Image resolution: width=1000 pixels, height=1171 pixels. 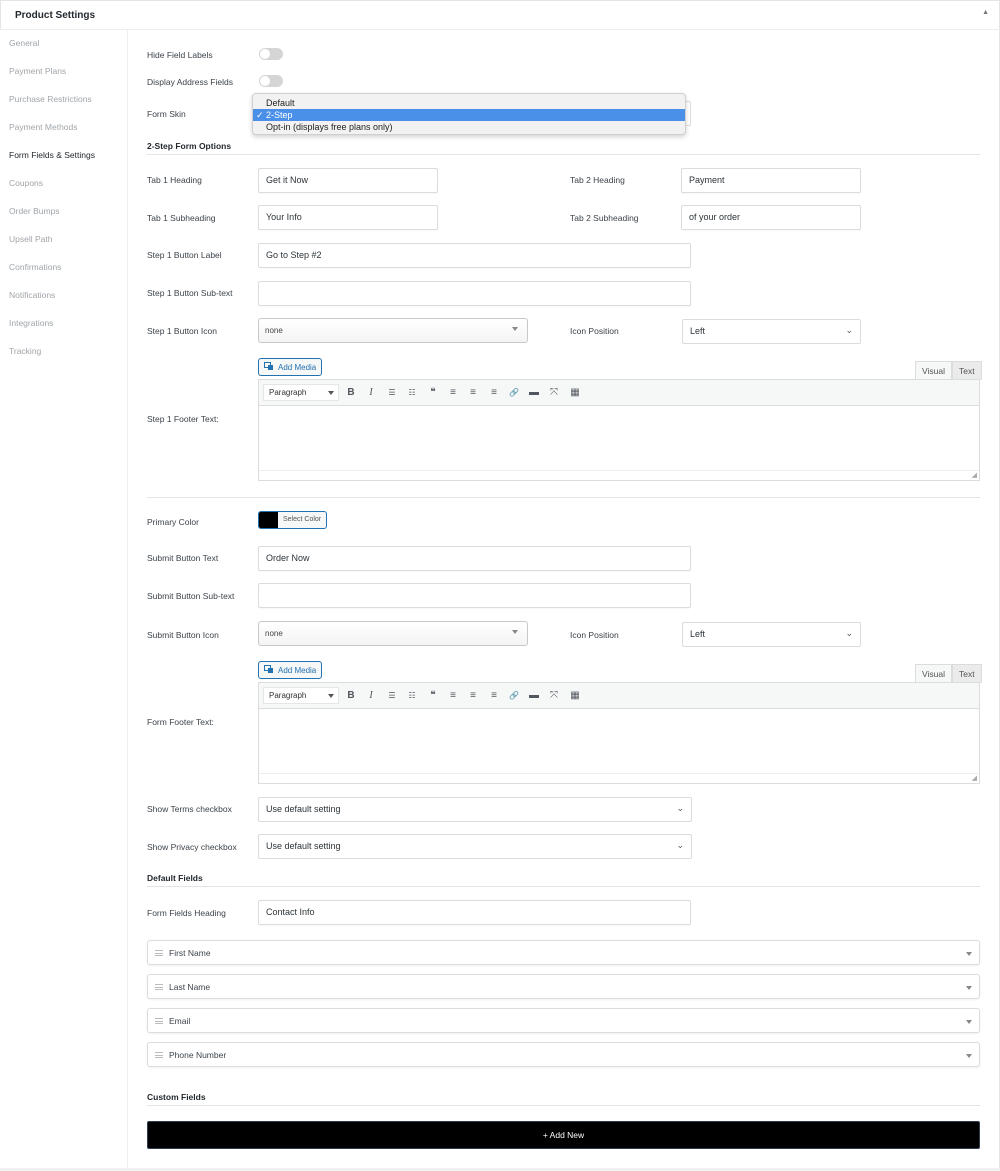 What do you see at coordinates (186, 913) in the screenshot?
I see `form-fields-heading-label: Form Fields Heading` at bounding box center [186, 913].